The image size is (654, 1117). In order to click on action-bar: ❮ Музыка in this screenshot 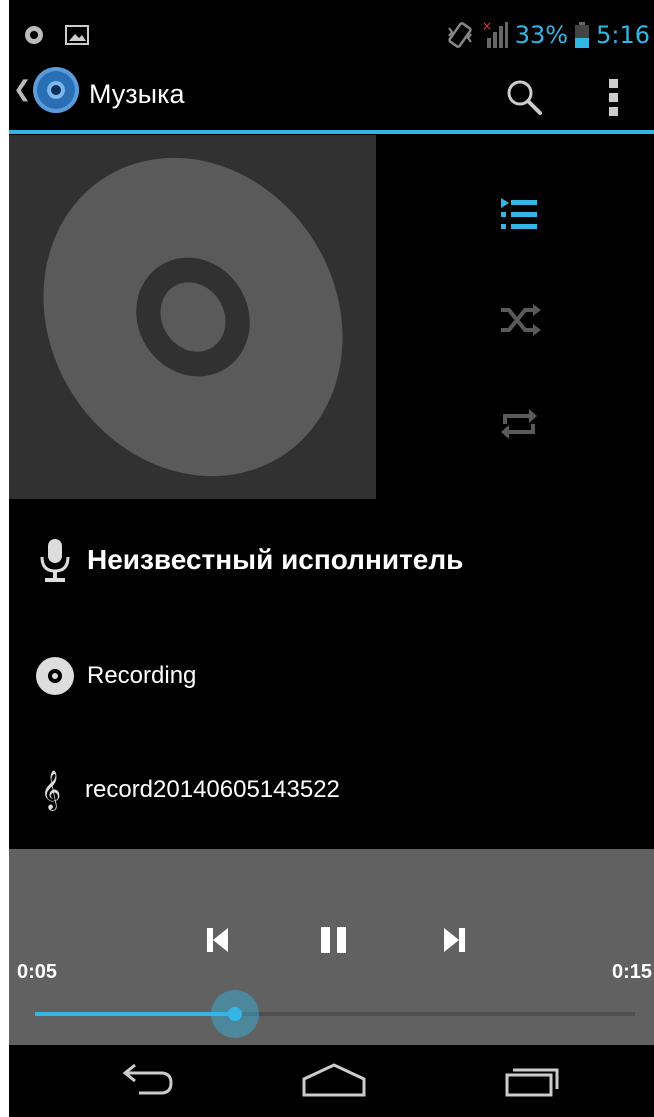, I will do `click(331, 93)`.